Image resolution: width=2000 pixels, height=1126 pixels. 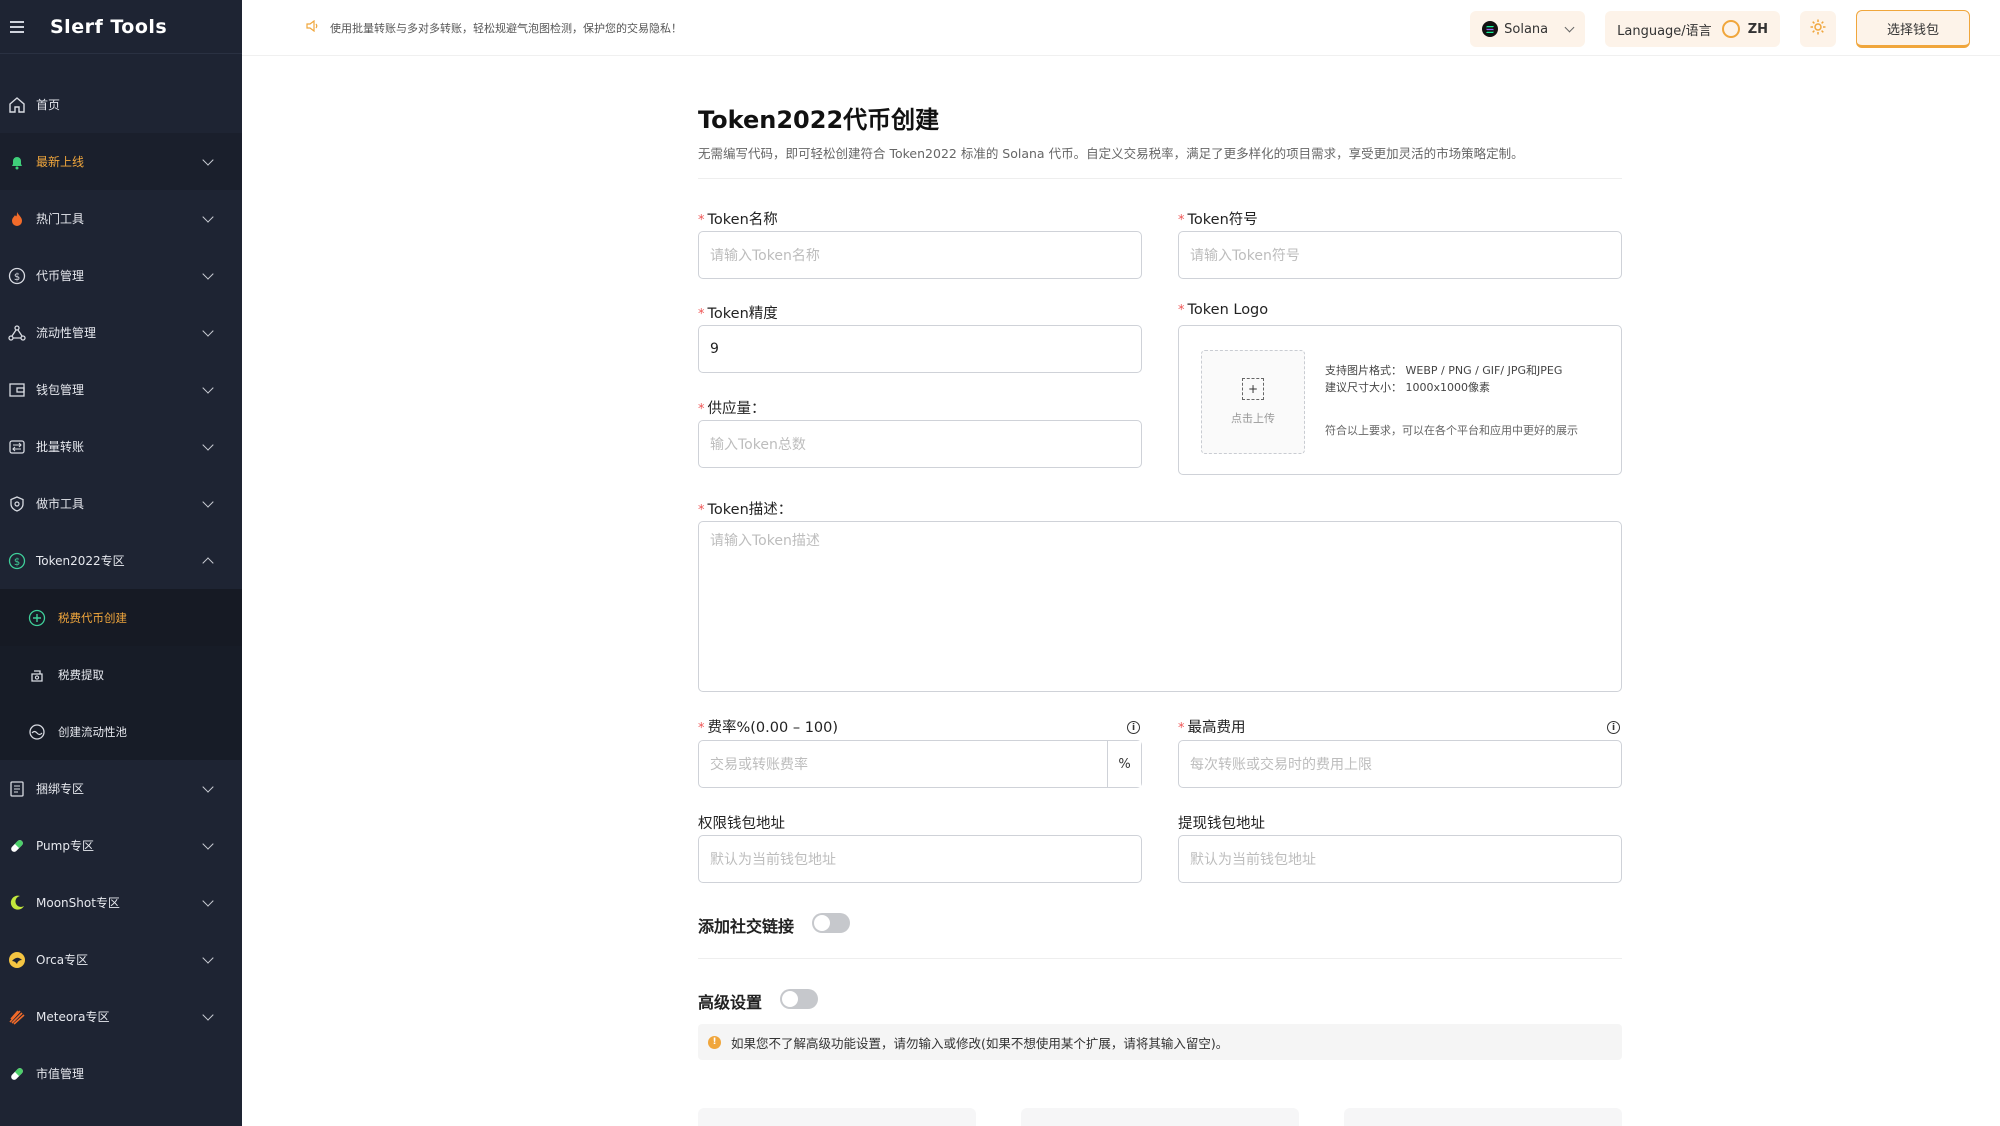 I want to click on gear-icon, so click(x=1818, y=29).